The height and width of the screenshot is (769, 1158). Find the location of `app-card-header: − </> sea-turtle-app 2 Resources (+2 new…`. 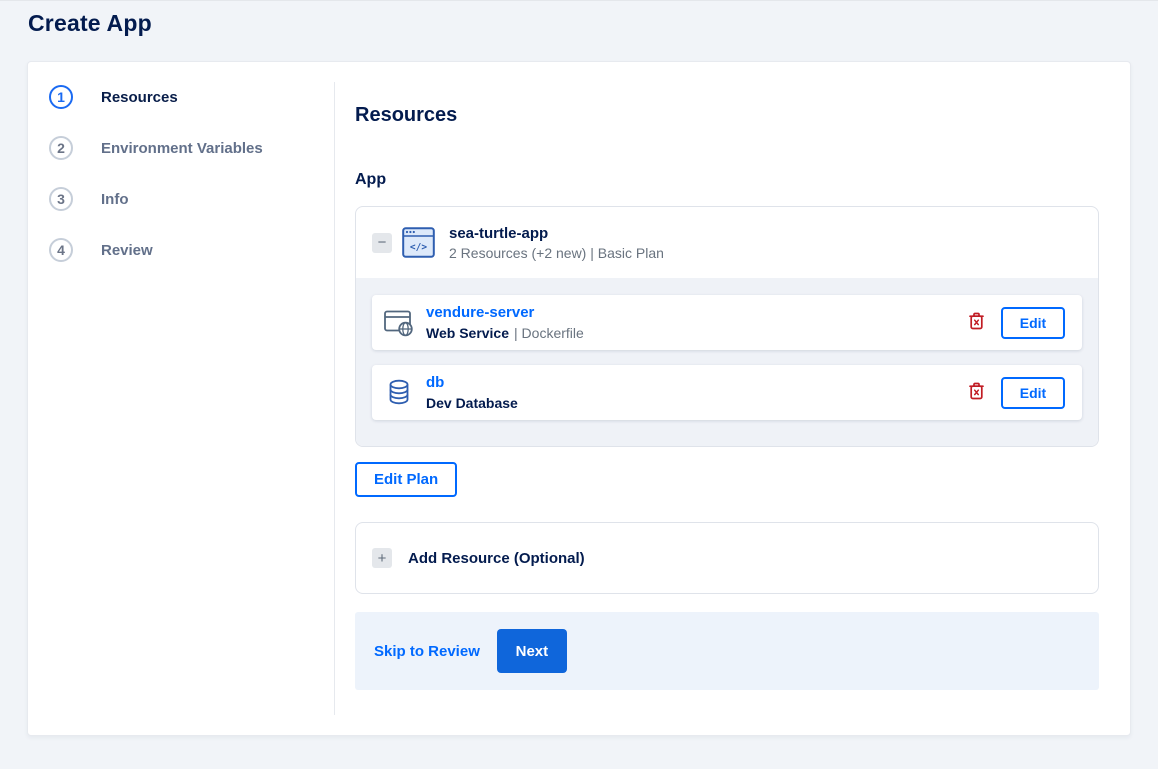

app-card-header: − </> sea-turtle-app 2 Resources (+2 new… is located at coordinates (727, 242).